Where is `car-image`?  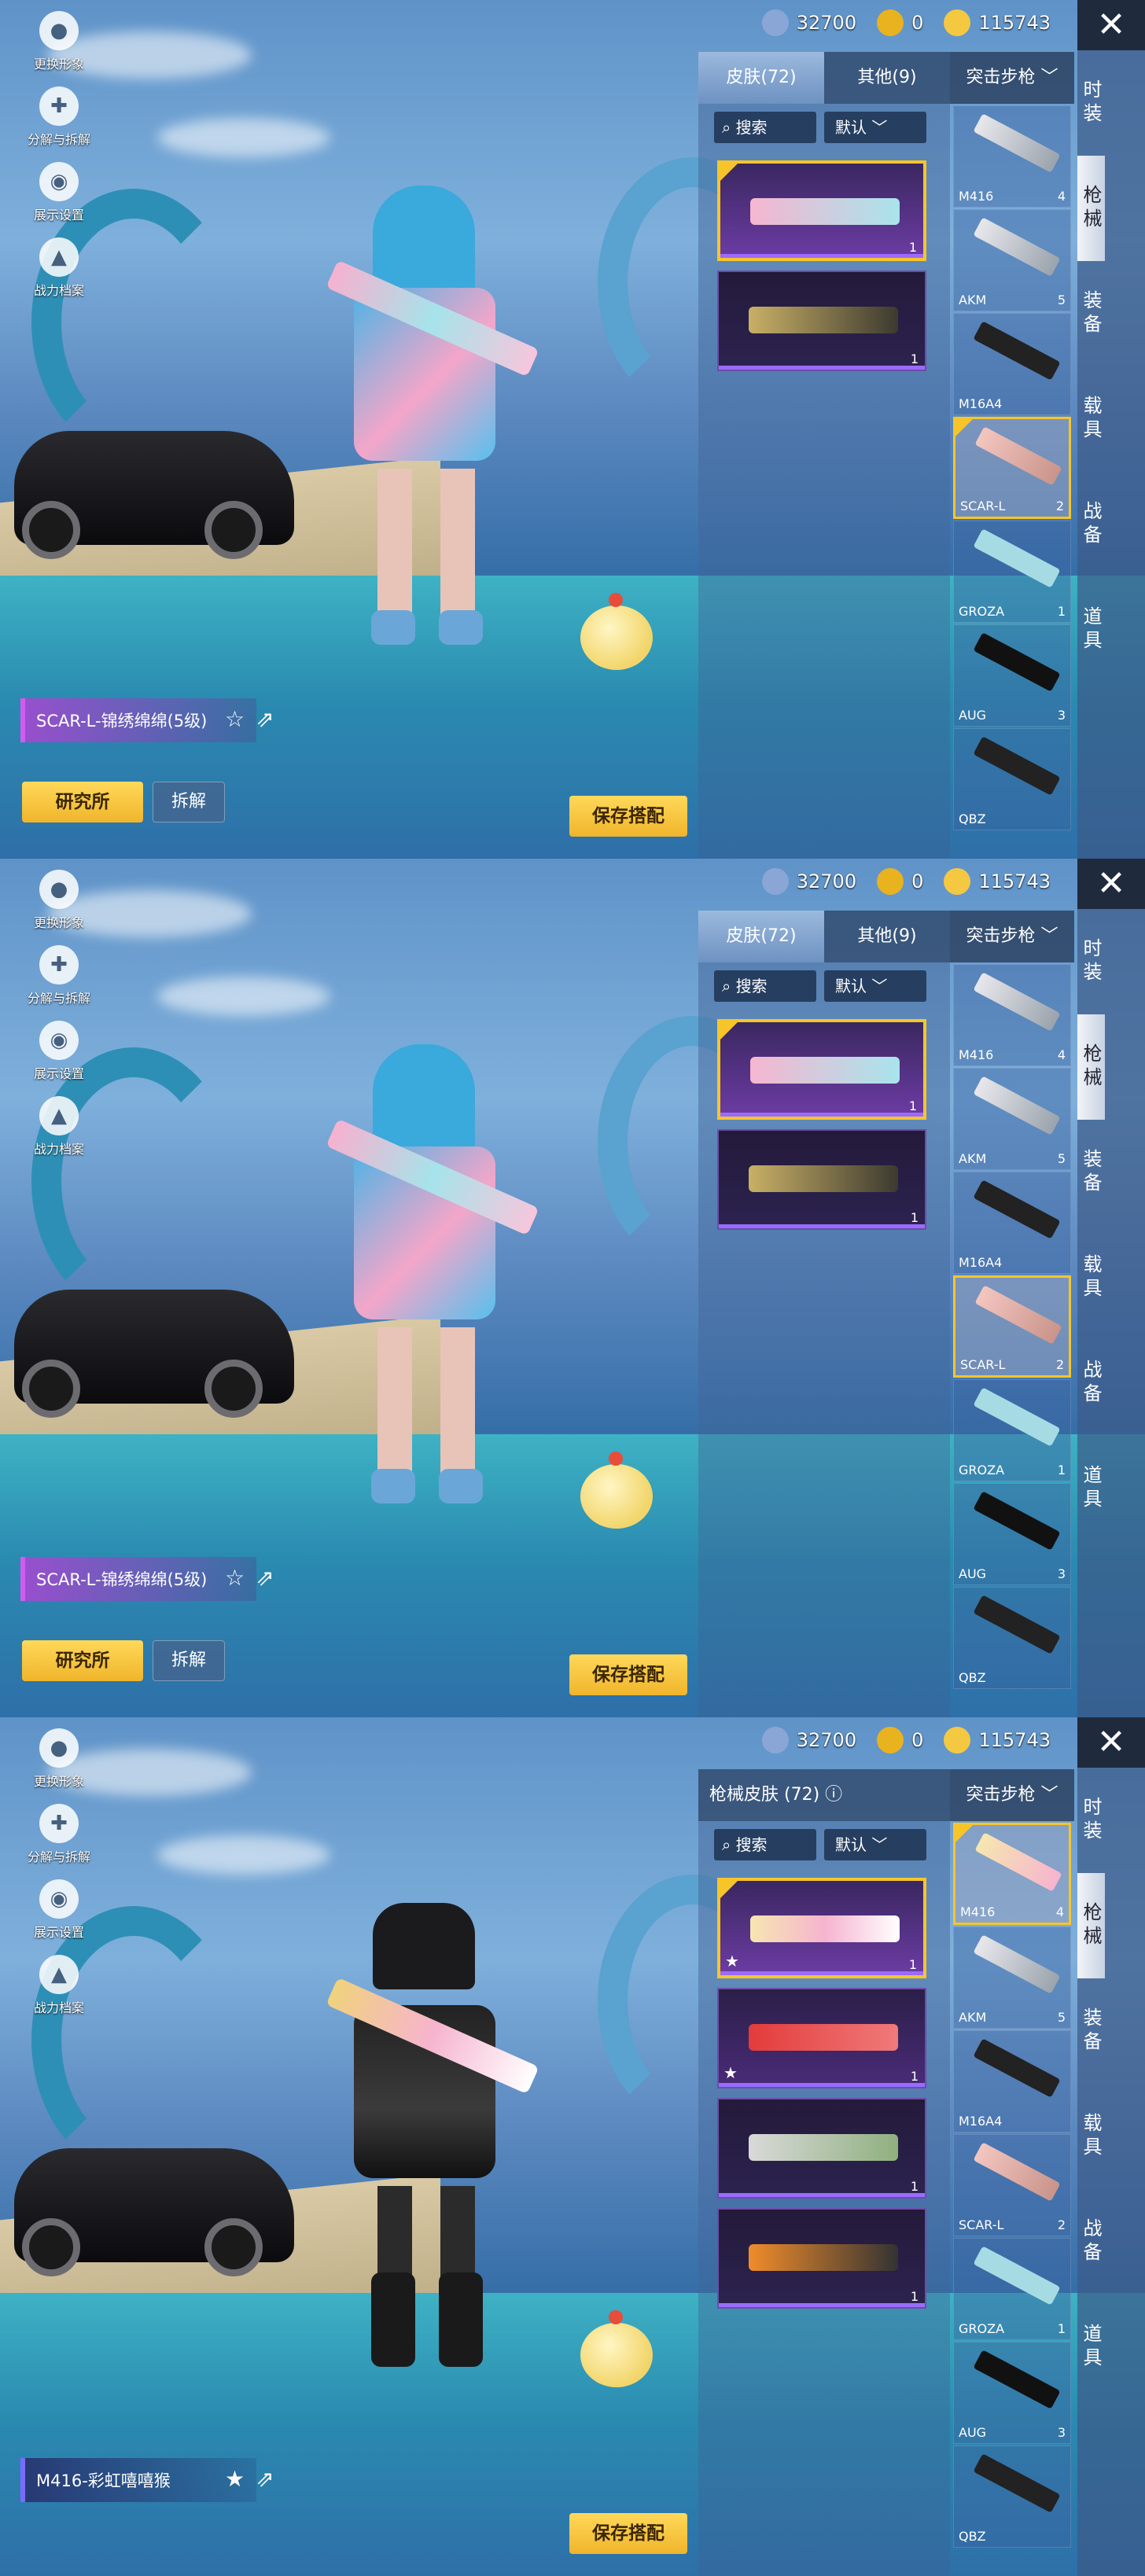 car-image is located at coordinates (154, 495).